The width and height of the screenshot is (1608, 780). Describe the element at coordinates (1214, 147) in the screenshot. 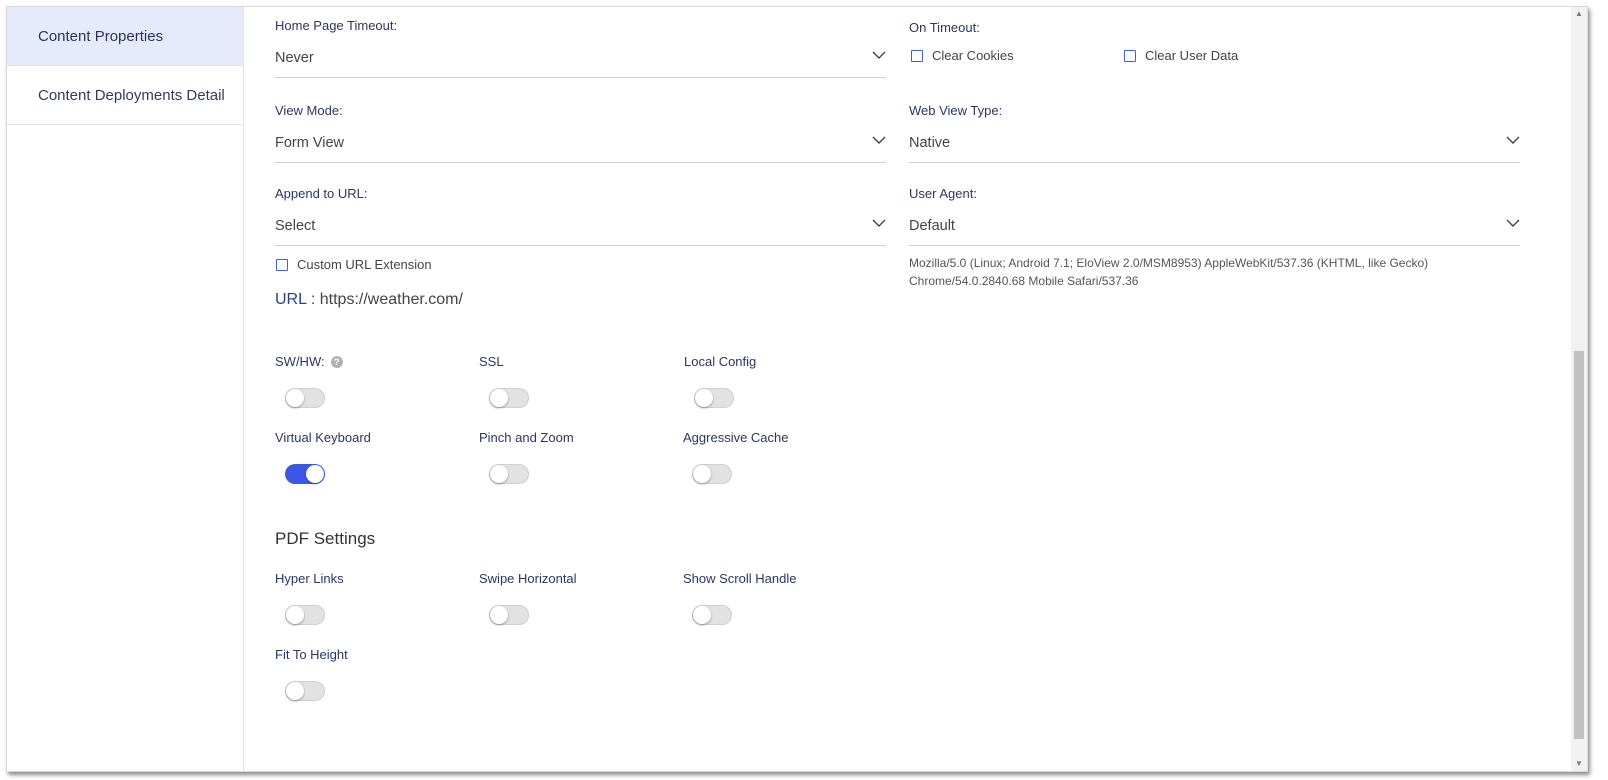

I see `web-view-type-select: Native` at that location.